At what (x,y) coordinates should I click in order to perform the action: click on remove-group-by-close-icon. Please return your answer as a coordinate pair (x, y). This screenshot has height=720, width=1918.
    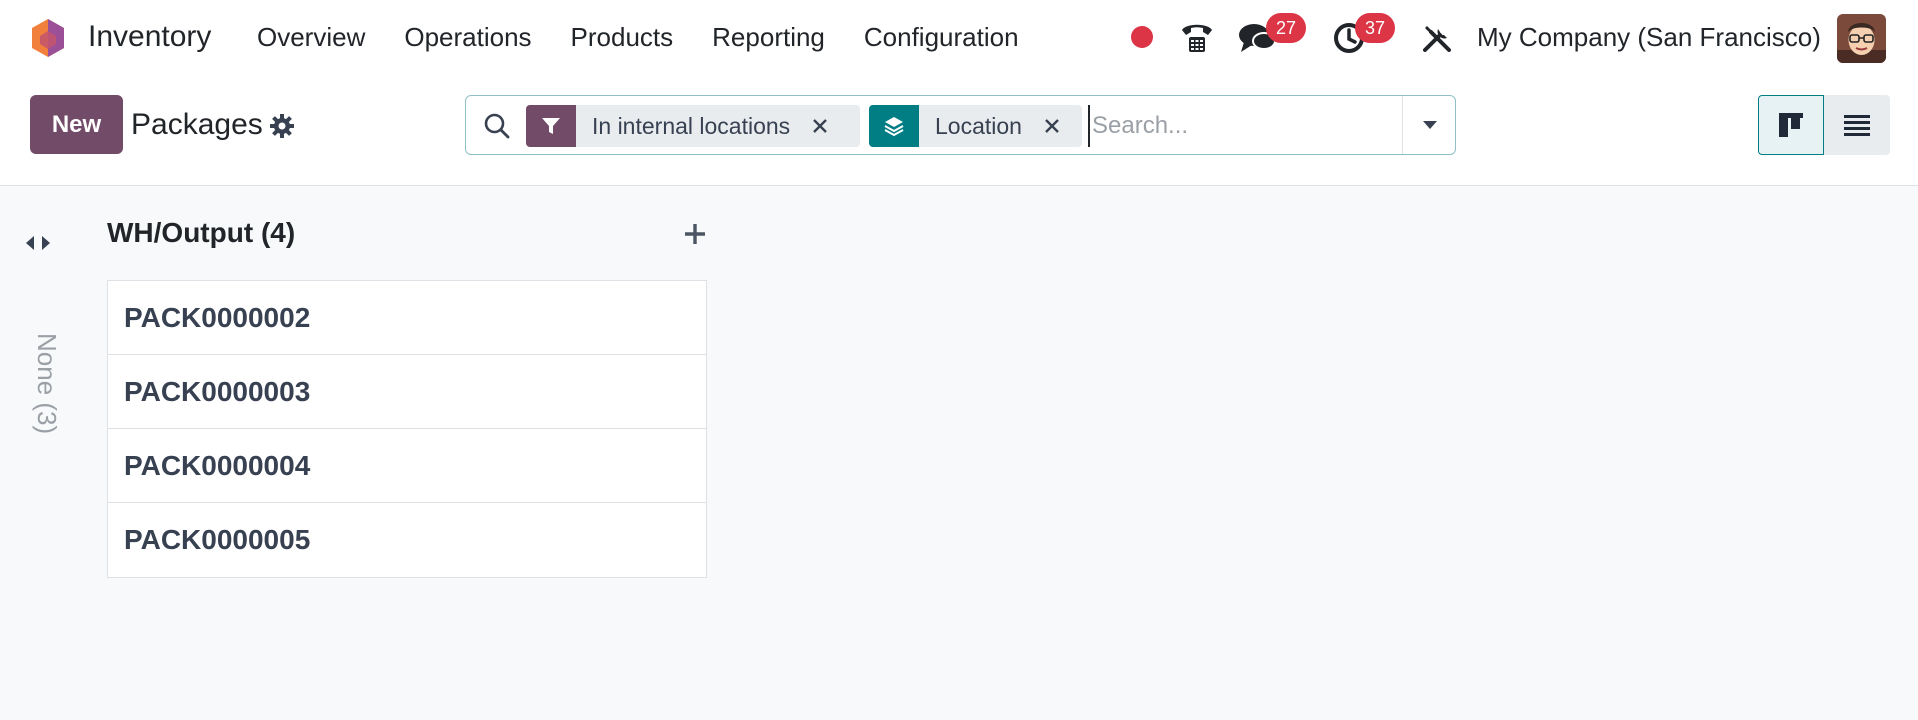
    Looking at the image, I should click on (1052, 126).